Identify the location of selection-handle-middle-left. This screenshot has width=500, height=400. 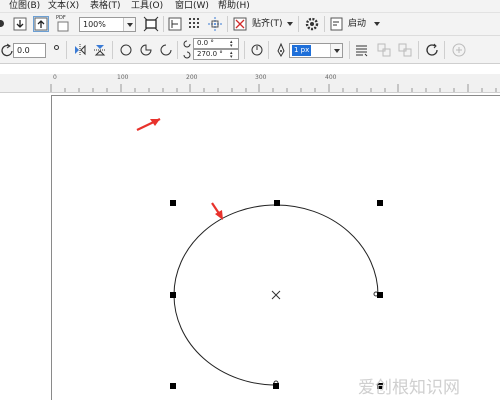
(173, 295).